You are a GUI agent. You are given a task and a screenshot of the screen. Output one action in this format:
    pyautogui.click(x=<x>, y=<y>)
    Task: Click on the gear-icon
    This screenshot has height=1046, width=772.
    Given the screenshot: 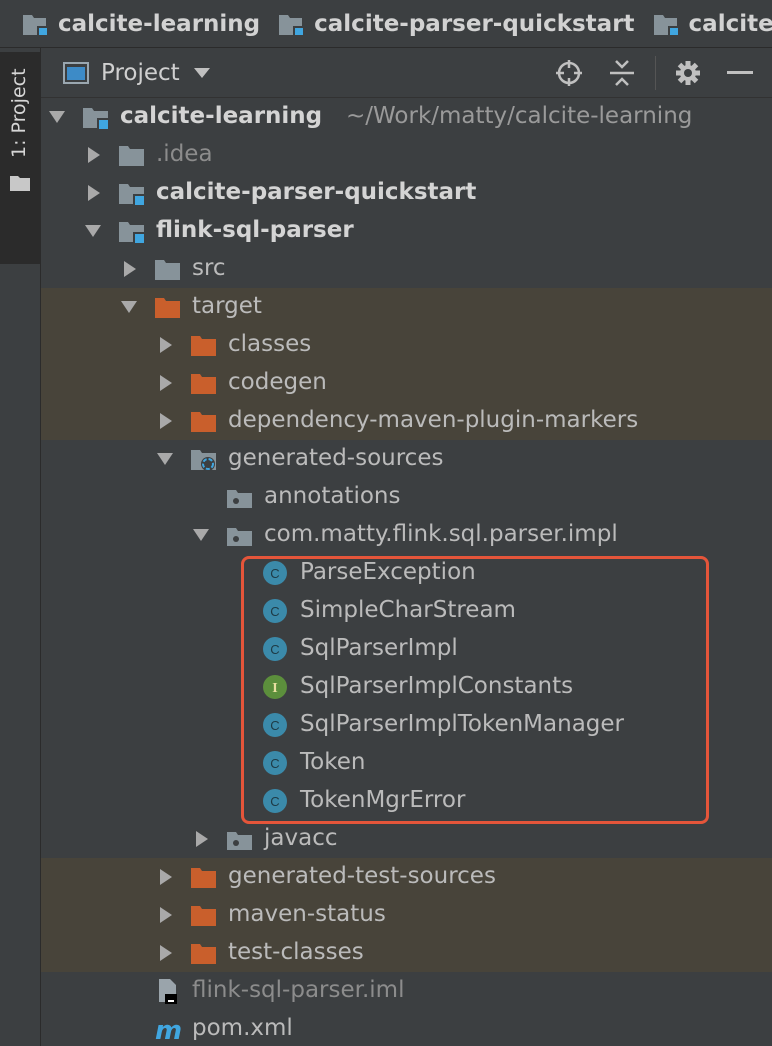 What is the action you would take?
    pyautogui.click(x=688, y=73)
    